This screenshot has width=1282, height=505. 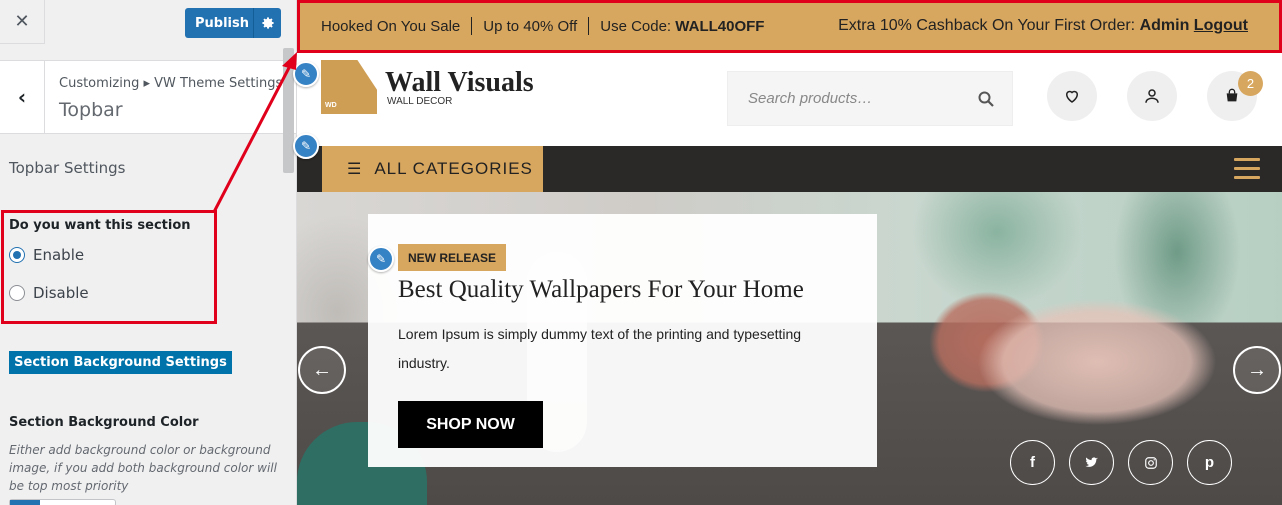 I want to click on pinterest-icon: p, so click(x=1209, y=462).